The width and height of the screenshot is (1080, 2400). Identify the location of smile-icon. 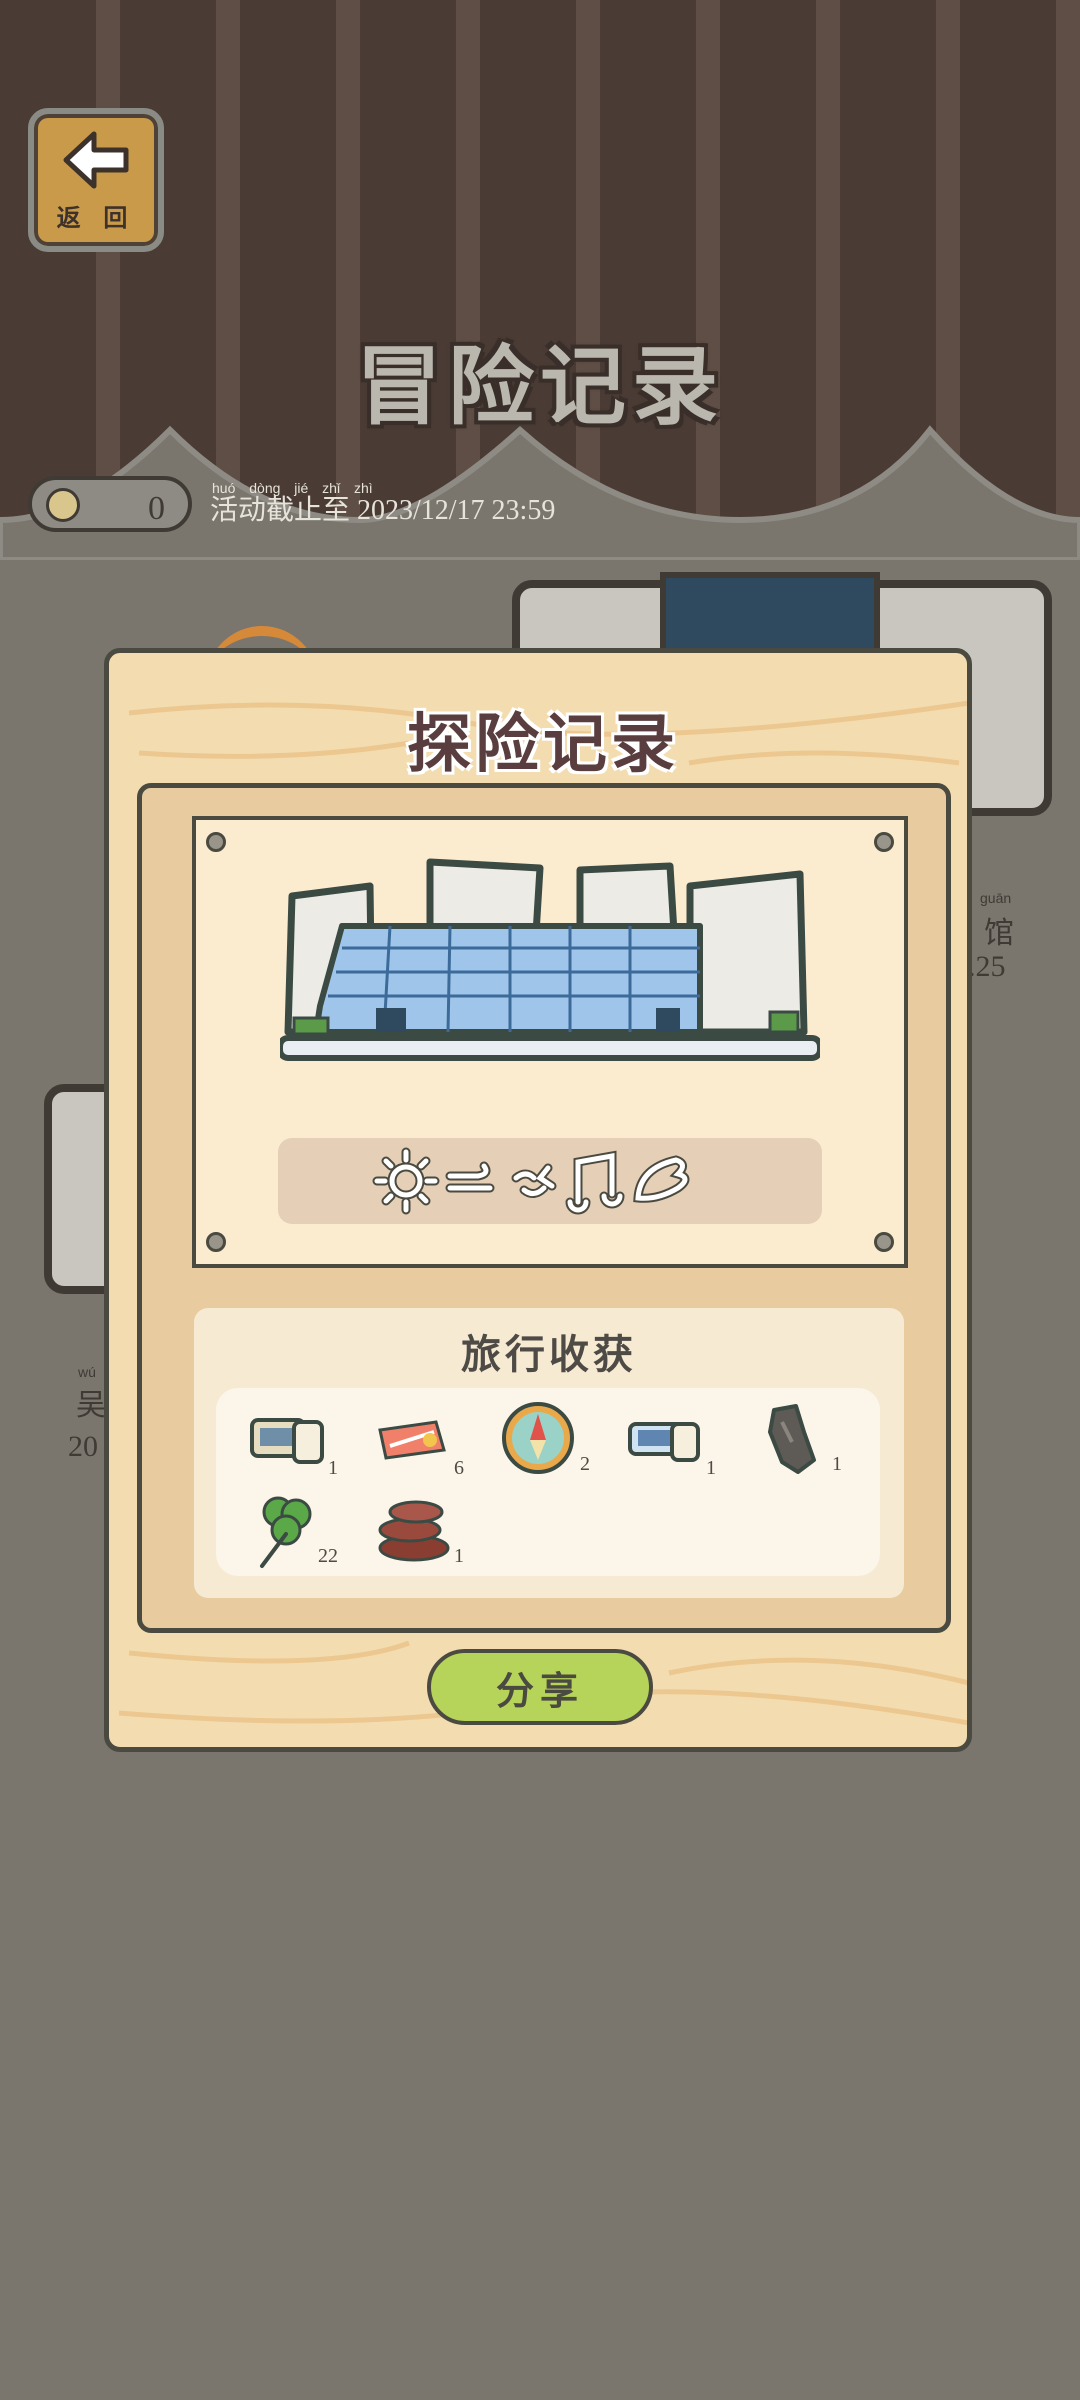
(534, 1180).